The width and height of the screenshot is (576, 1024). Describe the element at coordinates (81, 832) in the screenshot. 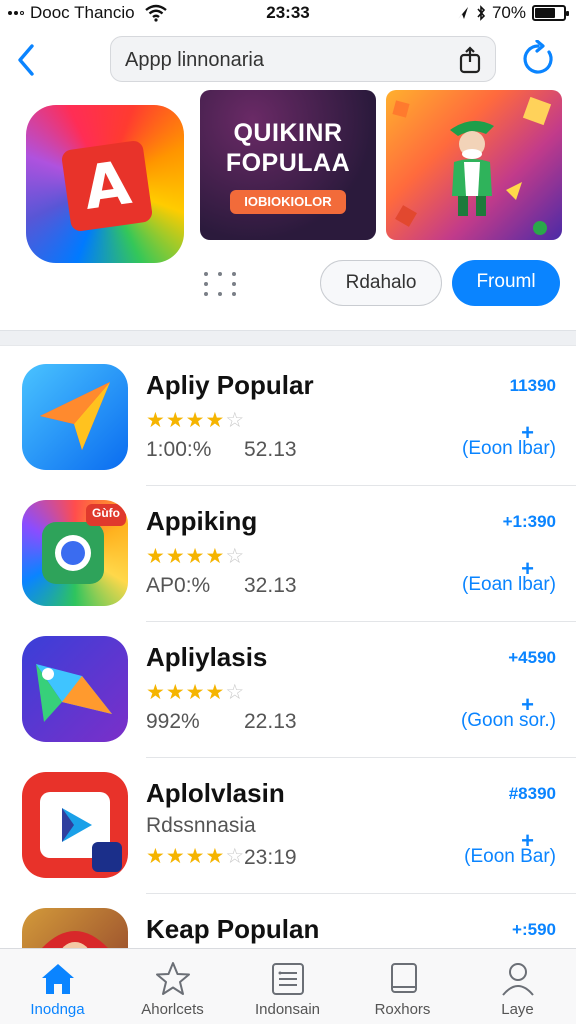

I see `play-icon` at that location.